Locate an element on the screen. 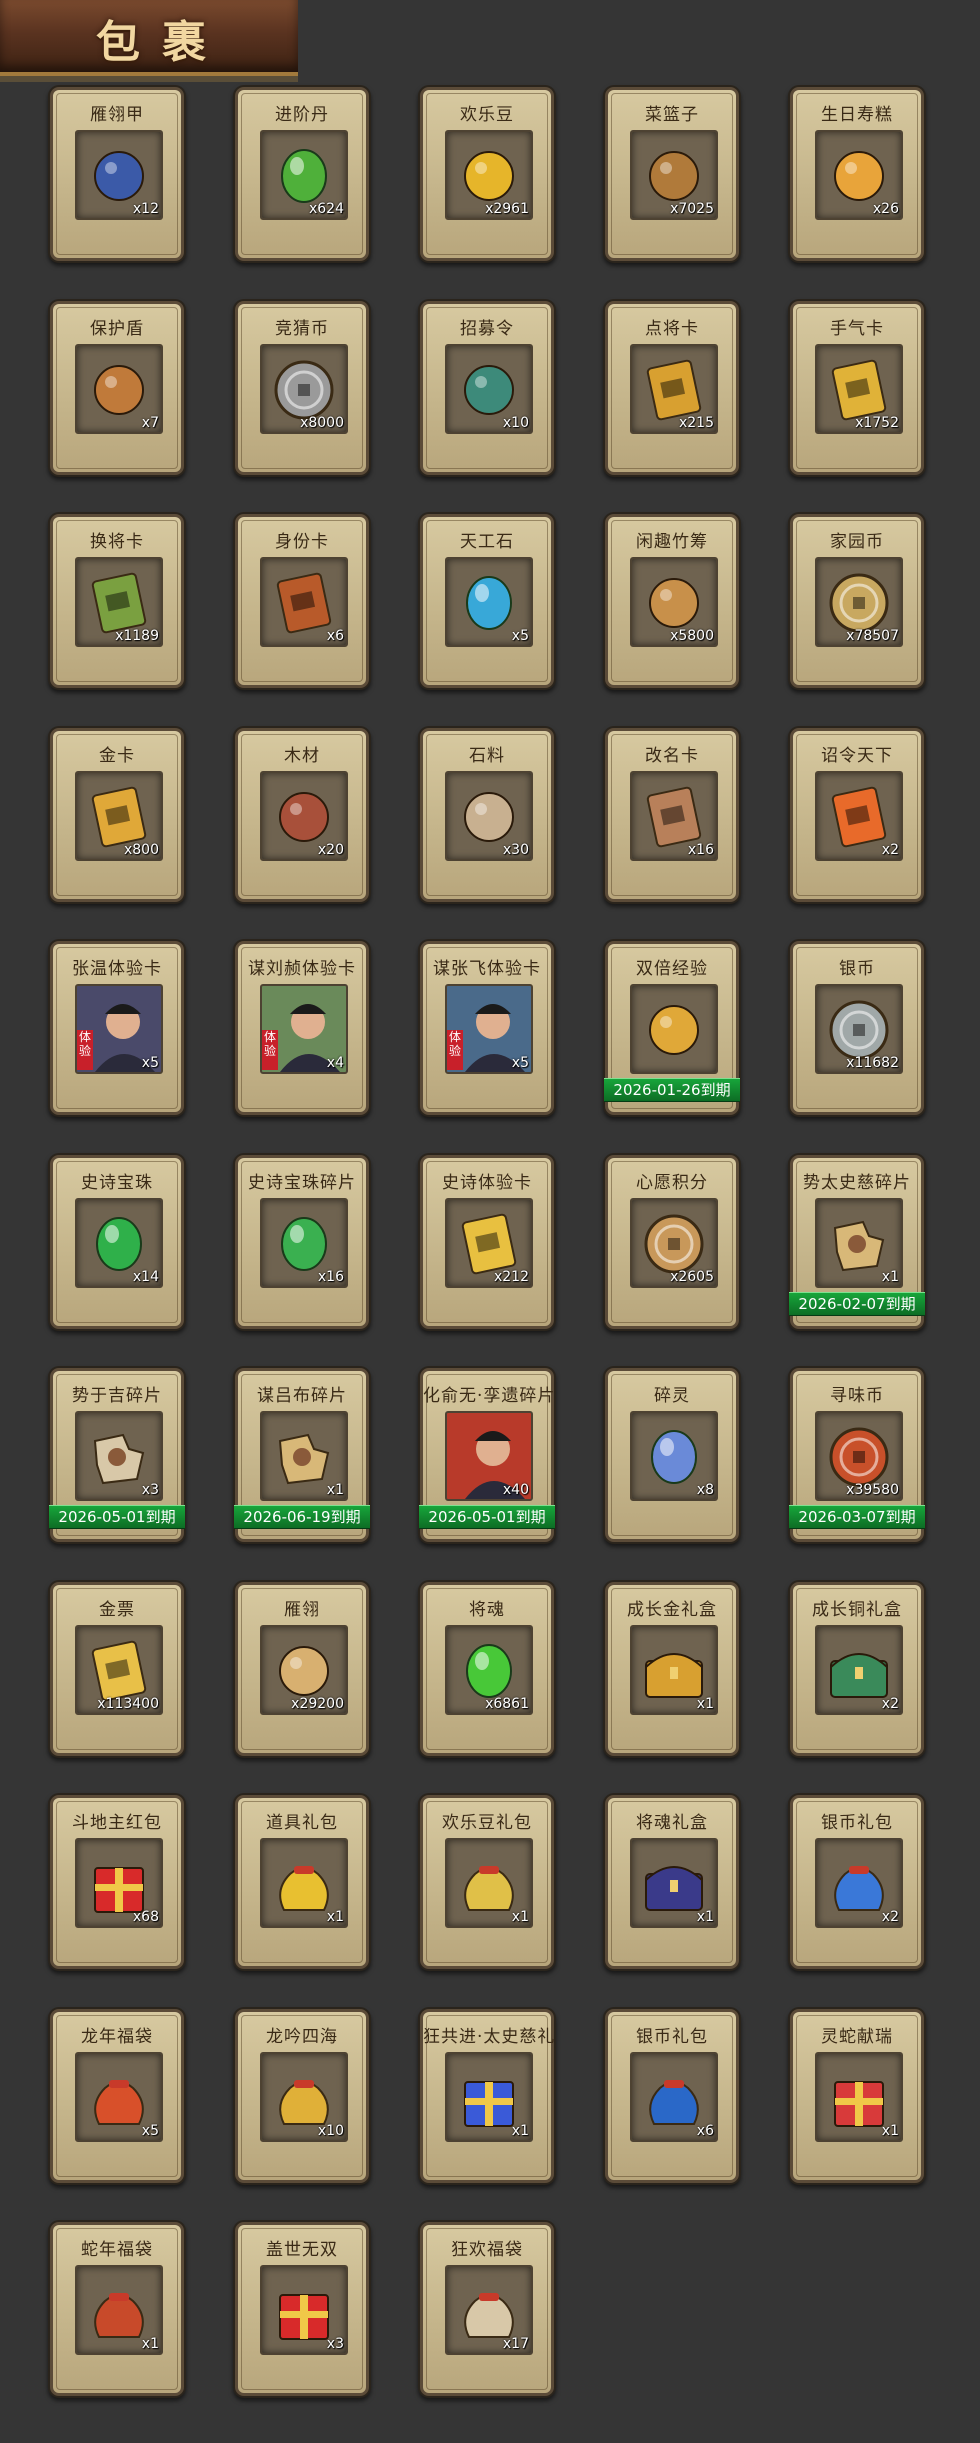 The image size is (980, 2443). item-name: 木材 is located at coordinates (302, 755).